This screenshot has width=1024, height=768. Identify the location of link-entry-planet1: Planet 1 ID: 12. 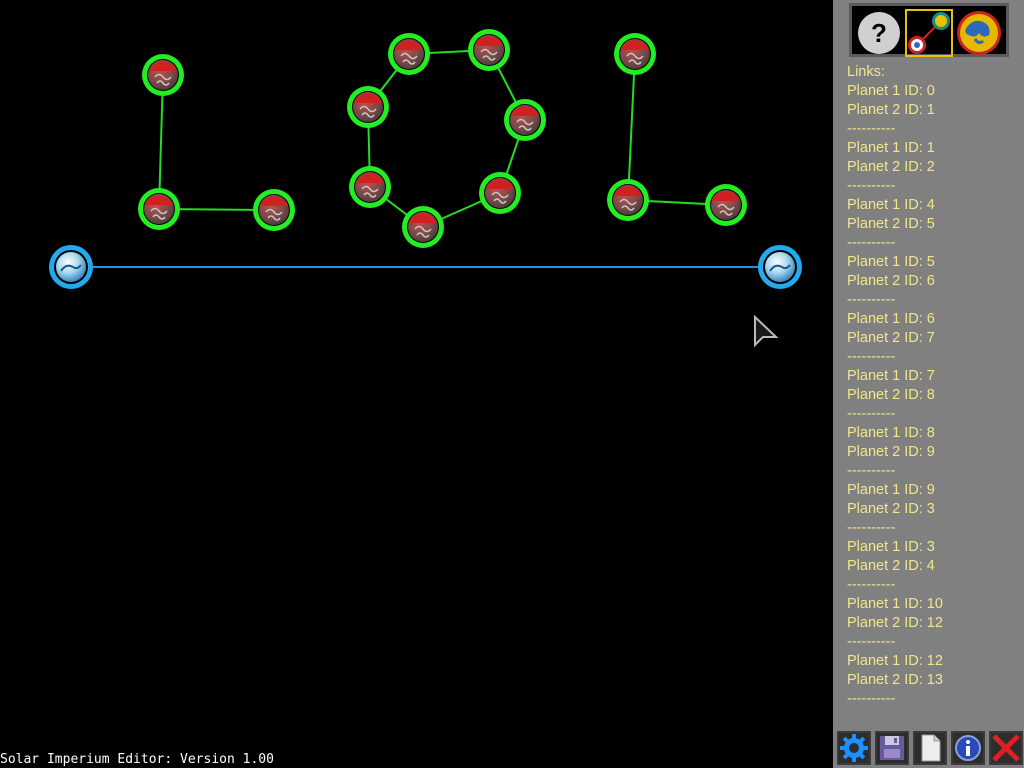
(895, 661).